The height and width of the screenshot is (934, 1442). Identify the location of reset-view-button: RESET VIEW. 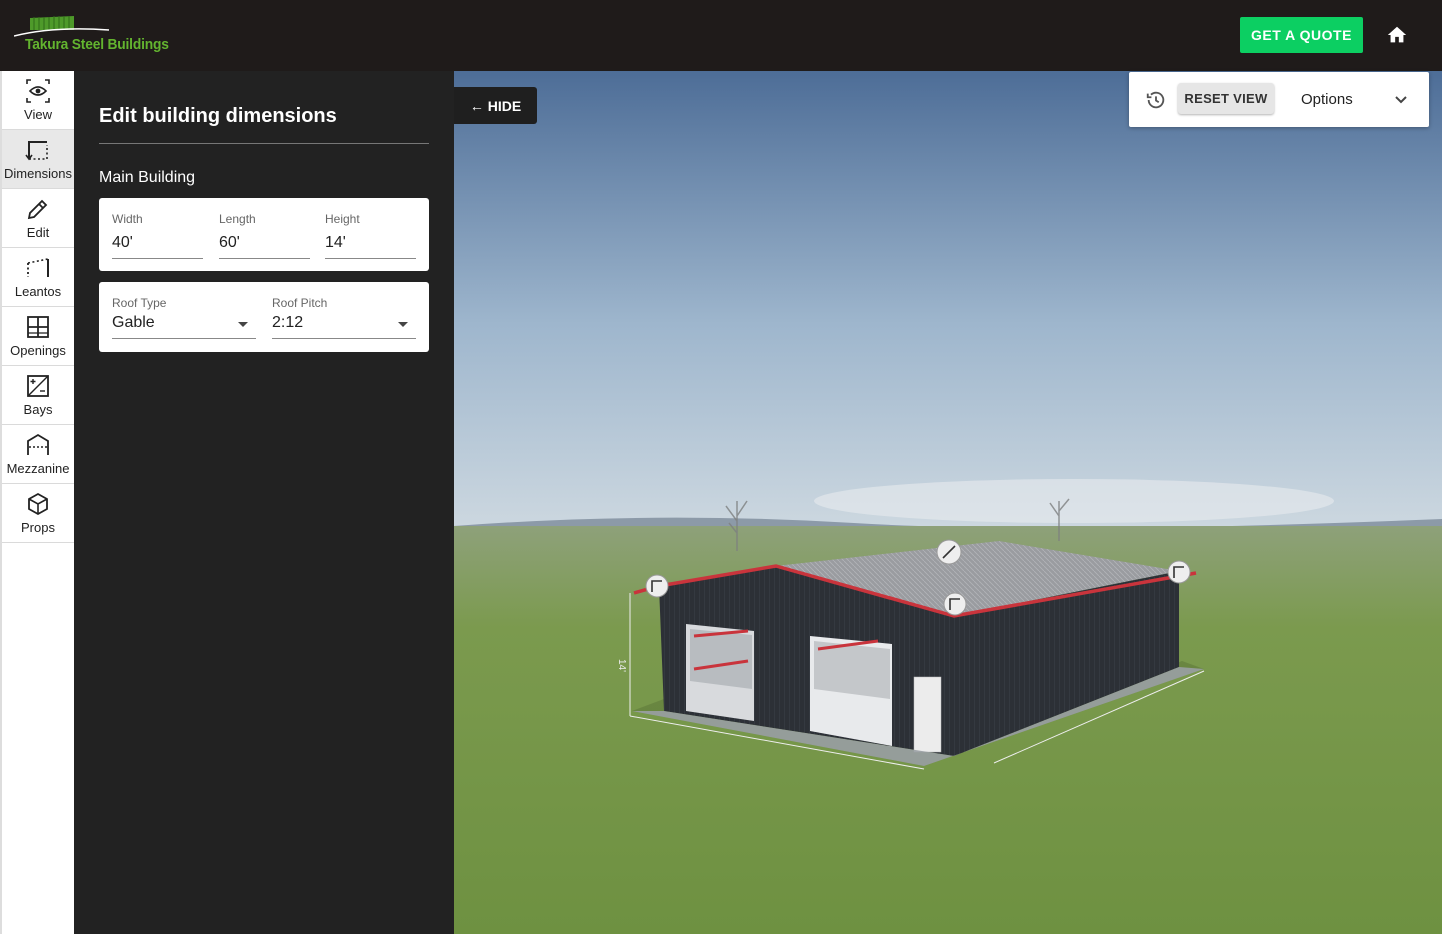
(1226, 98).